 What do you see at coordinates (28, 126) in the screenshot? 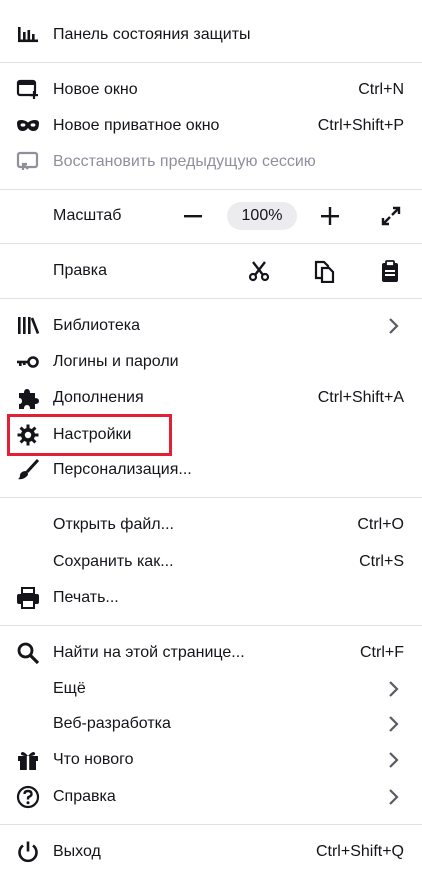
I see `private-mask-icon` at bounding box center [28, 126].